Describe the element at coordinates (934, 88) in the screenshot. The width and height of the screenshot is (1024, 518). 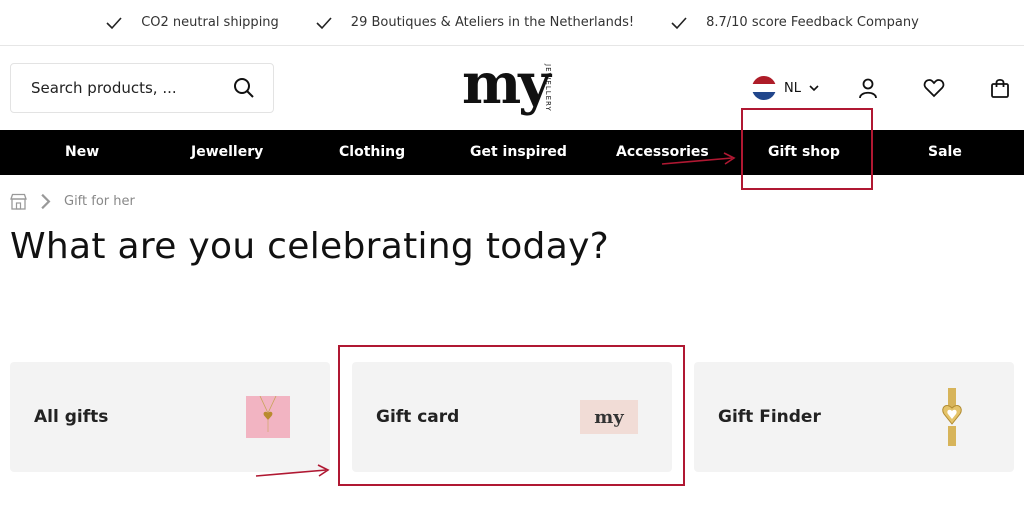
I see `heart-icon` at that location.